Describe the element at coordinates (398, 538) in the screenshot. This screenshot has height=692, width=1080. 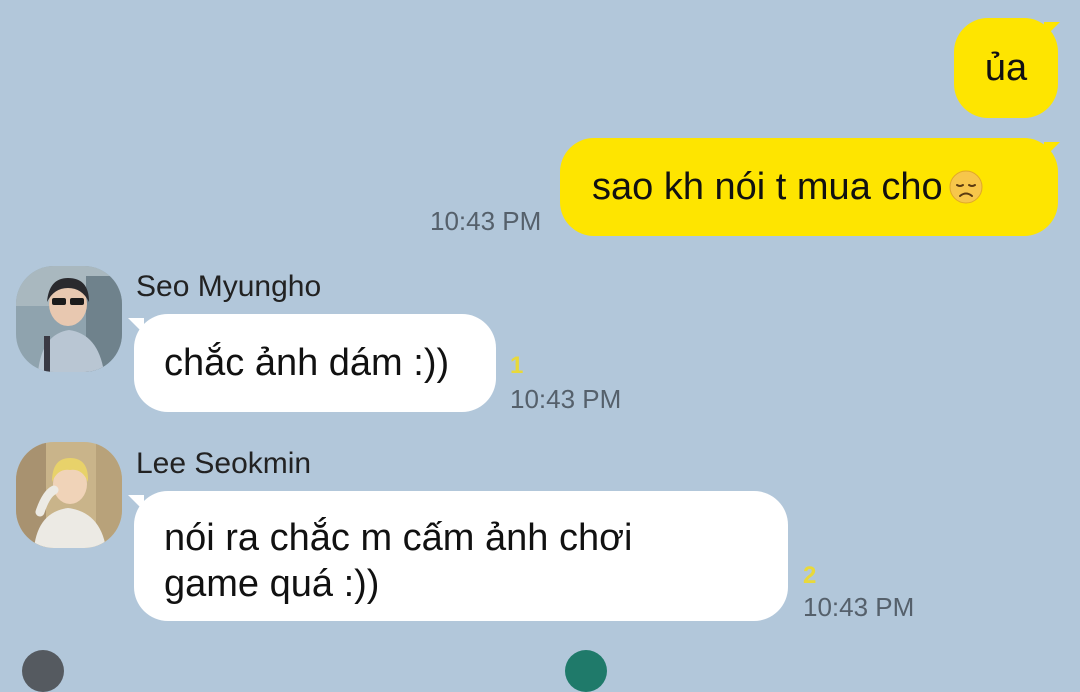
I see `message-text-line: nói ra chắc m cấm ảnh chơi` at that location.